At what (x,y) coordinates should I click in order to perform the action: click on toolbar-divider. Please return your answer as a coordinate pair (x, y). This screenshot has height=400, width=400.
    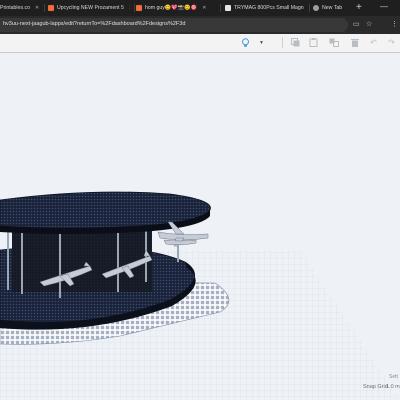
    Looking at the image, I should click on (282, 42).